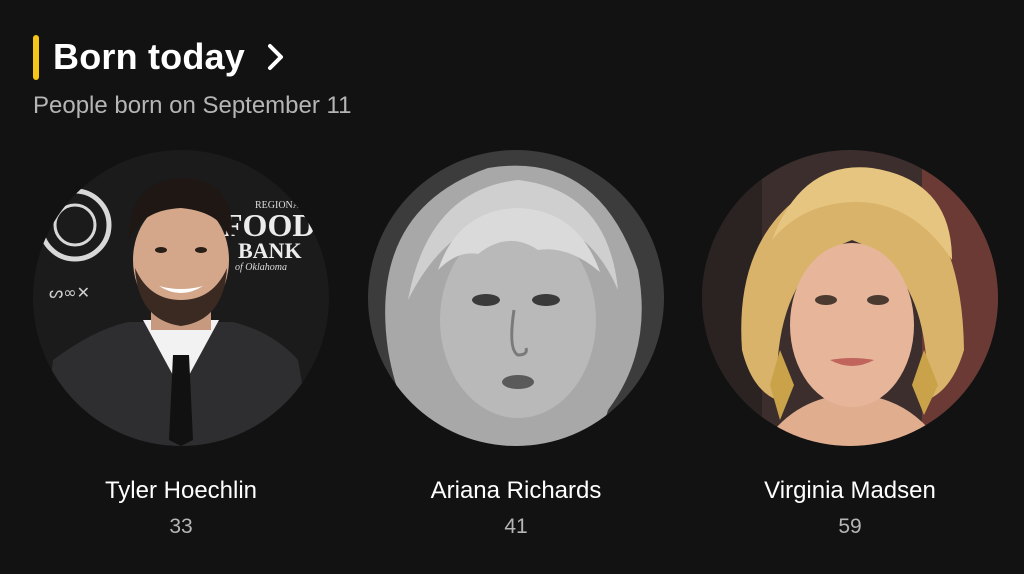  What do you see at coordinates (276, 57) in the screenshot?
I see `chevron-right-icon` at bounding box center [276, 57].